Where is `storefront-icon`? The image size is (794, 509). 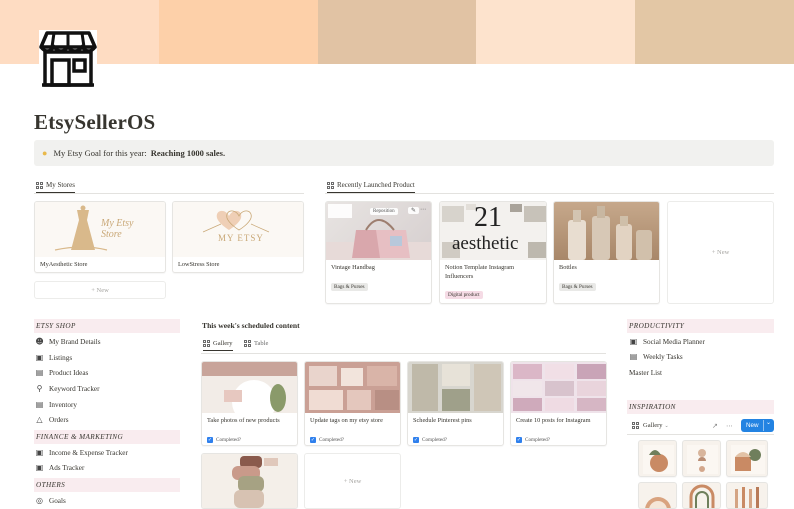
storefront-icon is located at coordinates (68, 59).